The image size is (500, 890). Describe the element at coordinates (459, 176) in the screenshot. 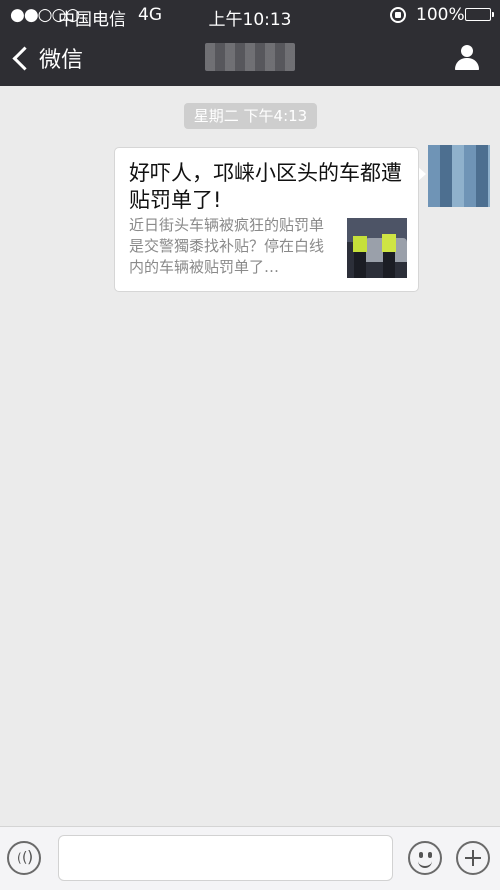

I see `sender-avatar` at that location.